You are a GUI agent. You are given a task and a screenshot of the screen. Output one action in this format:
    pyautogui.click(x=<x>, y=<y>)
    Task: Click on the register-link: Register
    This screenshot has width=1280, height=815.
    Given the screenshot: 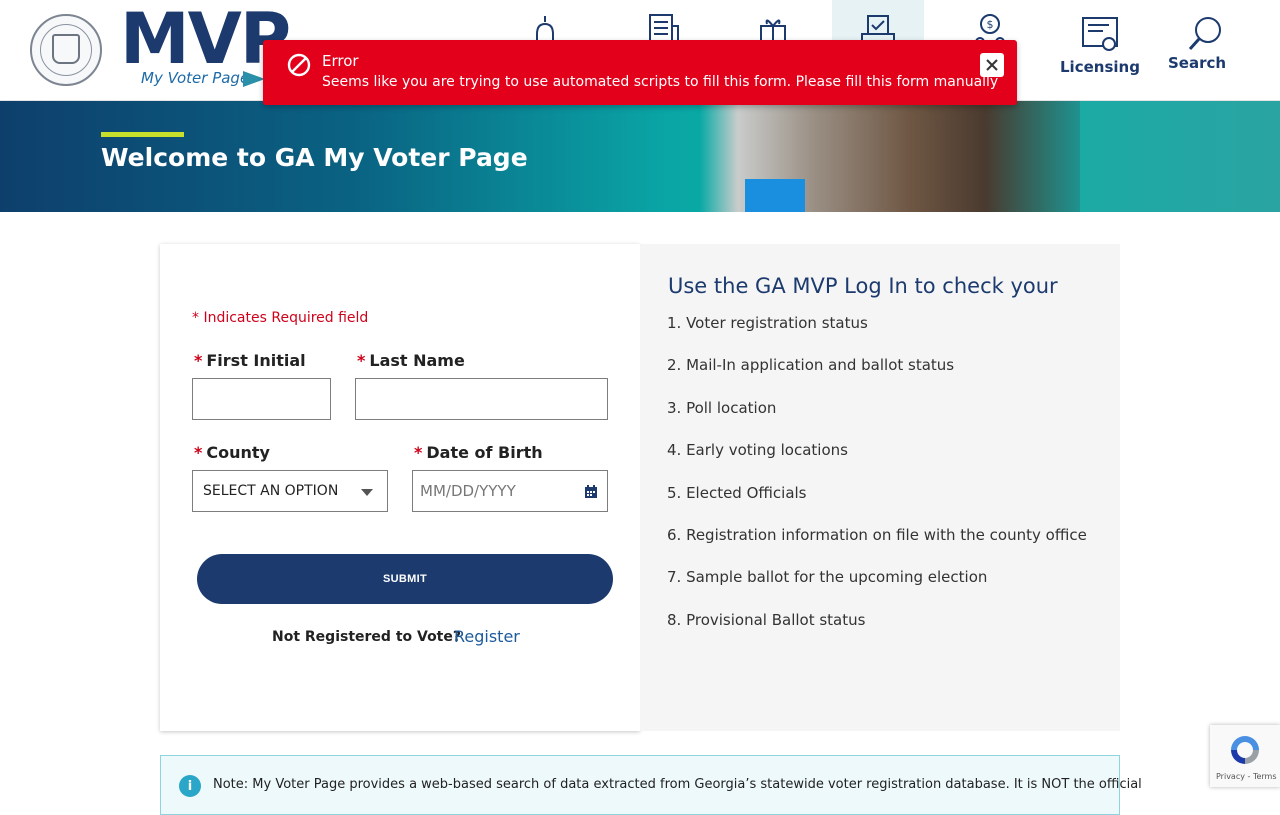 What is the action you would take?
    pyautogui.click(x=487, y=636)
    